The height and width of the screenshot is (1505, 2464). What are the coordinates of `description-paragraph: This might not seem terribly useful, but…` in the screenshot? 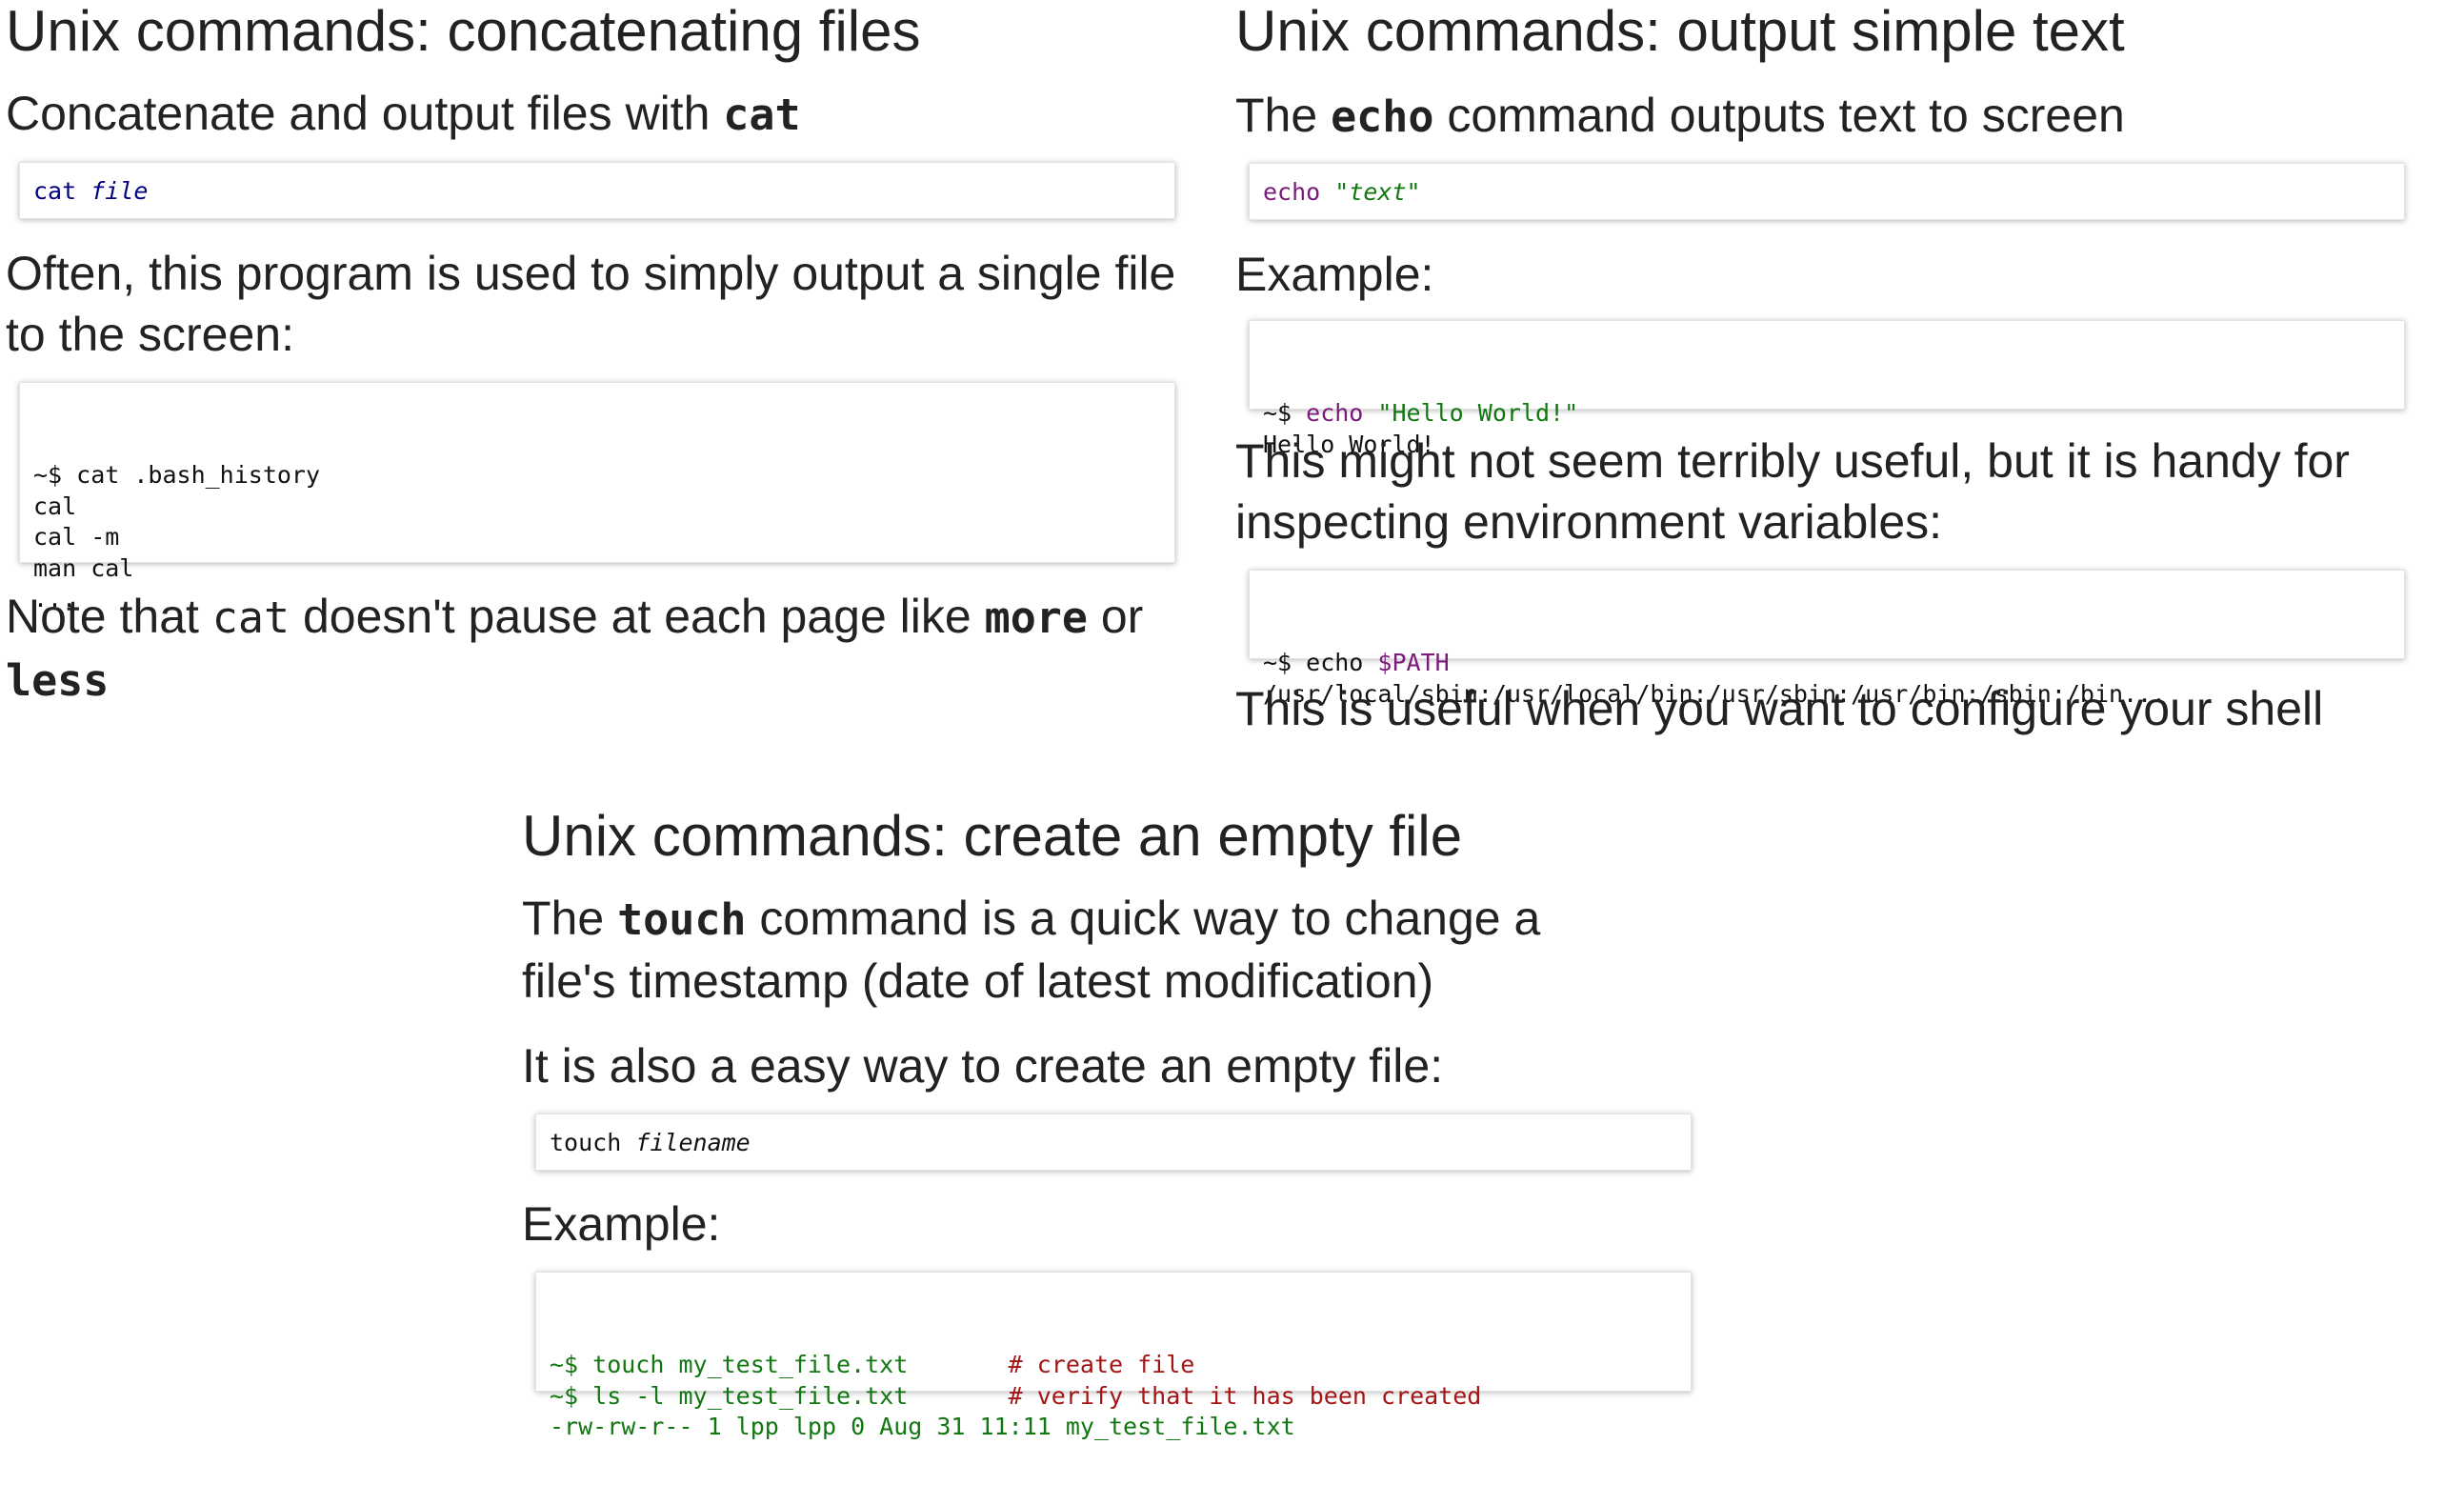 It's located at (1792, 491).